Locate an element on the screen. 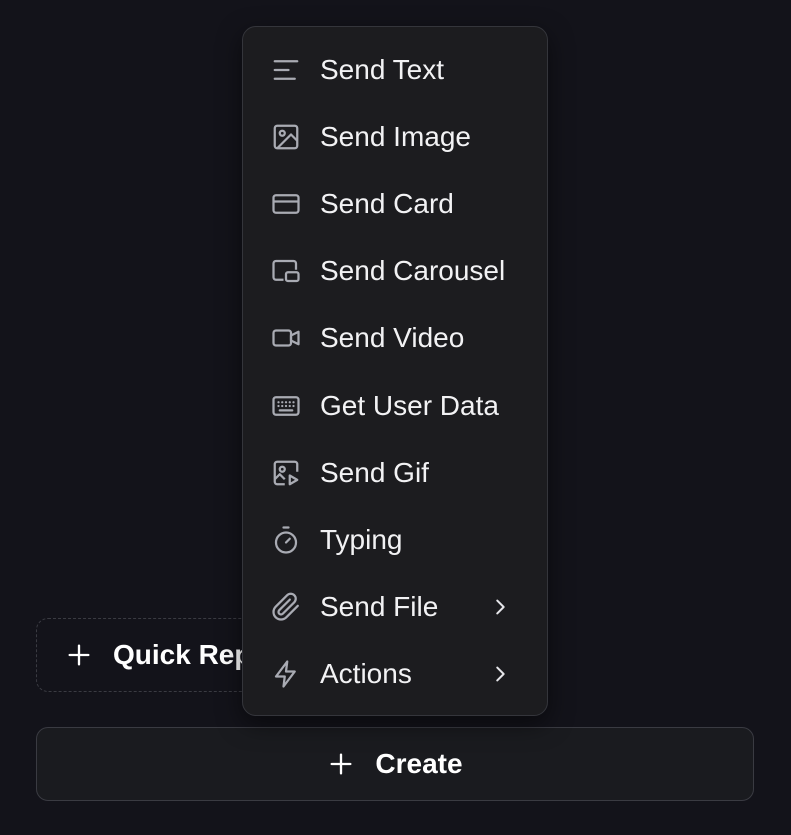  quick-reply-label: Quick Rep is located at coordinates (182, 654).